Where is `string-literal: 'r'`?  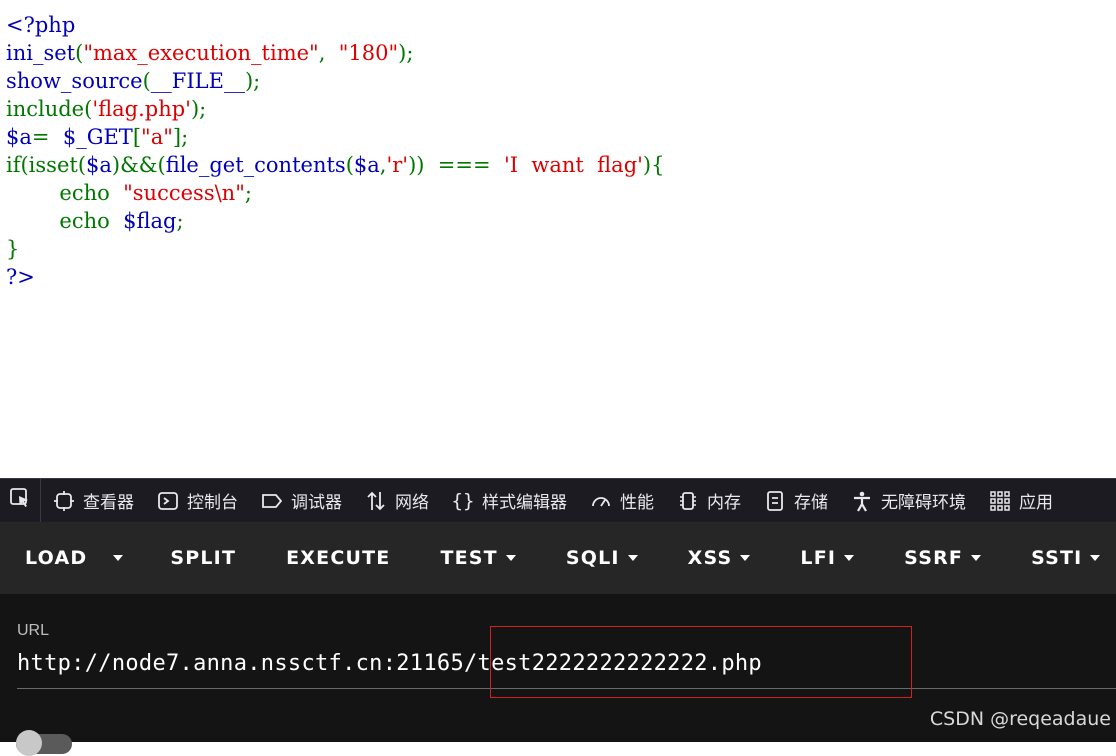 string-literal: 'r' is located at coordinates (397, 165).